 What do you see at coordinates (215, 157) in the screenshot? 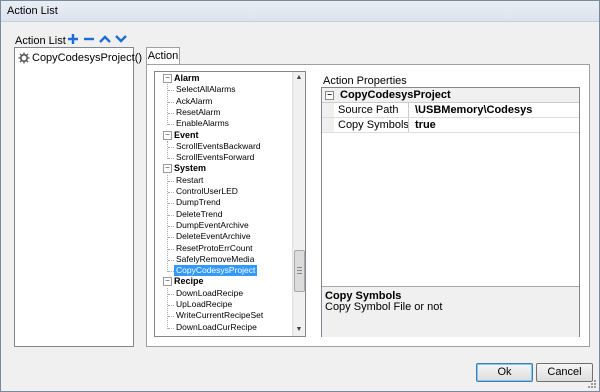
I see `tree-item: ScrollEventsForward` at bounding box center [215, 157].